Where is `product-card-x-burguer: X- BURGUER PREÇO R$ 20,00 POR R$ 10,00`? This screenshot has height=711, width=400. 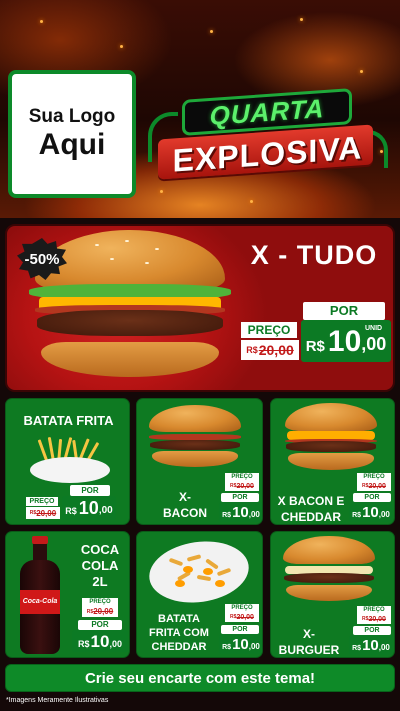
product-card-x-burguer: X- BURGUER PREÇO R$ 20,00 POR R$ 10,00 is located at coordinates (332, 594).